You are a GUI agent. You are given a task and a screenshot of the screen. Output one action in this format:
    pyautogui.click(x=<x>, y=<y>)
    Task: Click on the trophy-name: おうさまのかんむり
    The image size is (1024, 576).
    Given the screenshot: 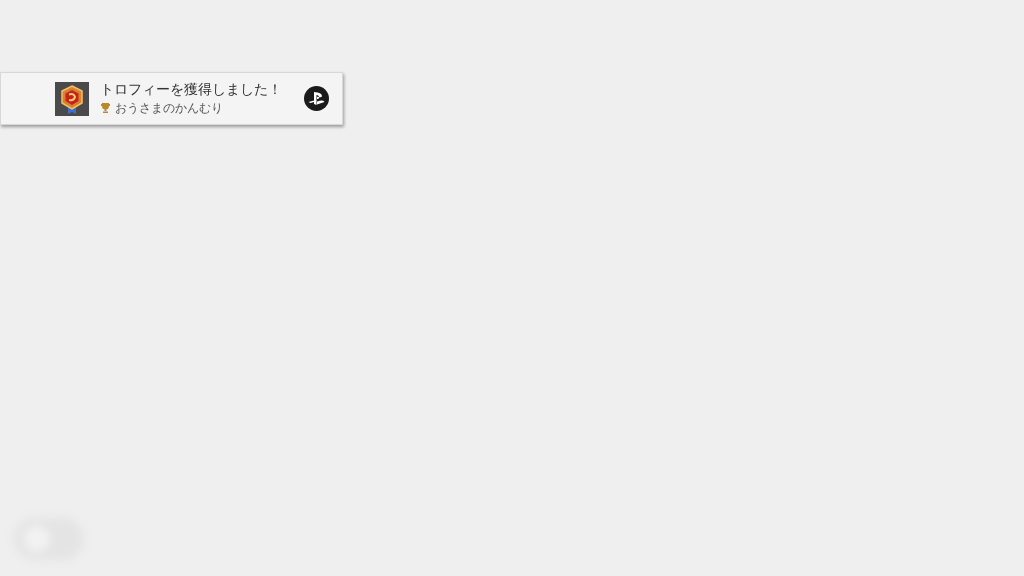 What is the action you would take?
    pyautogui.click(x=169, y=108)
    